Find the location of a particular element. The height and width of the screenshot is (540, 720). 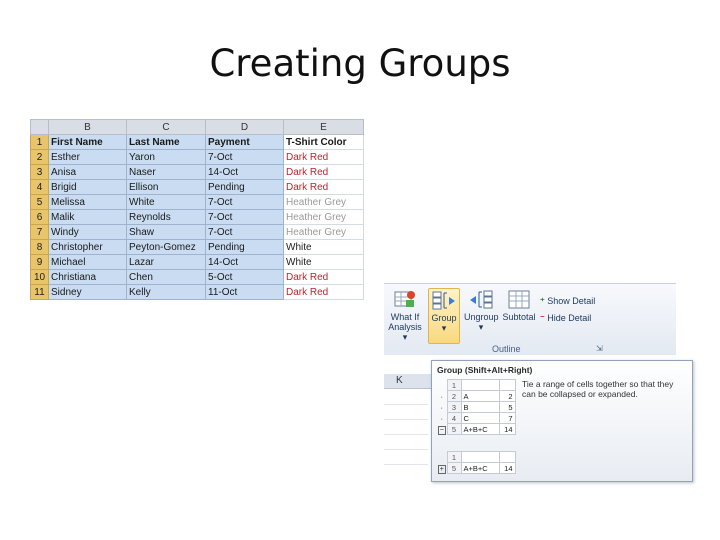

cell-first-name: Brigid is located at coordinates (87, 187).